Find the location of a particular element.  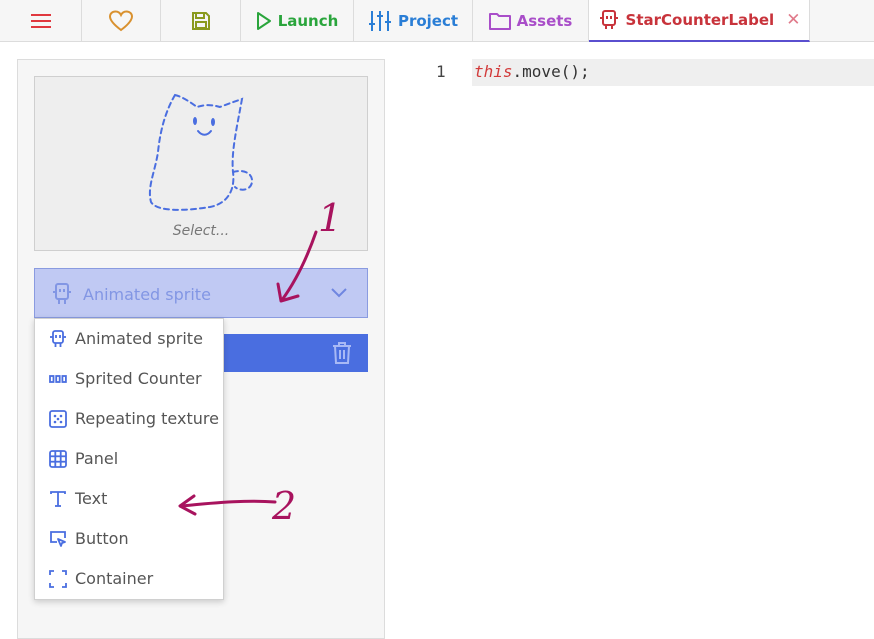

container-icon is located at coordinates (58, 579).